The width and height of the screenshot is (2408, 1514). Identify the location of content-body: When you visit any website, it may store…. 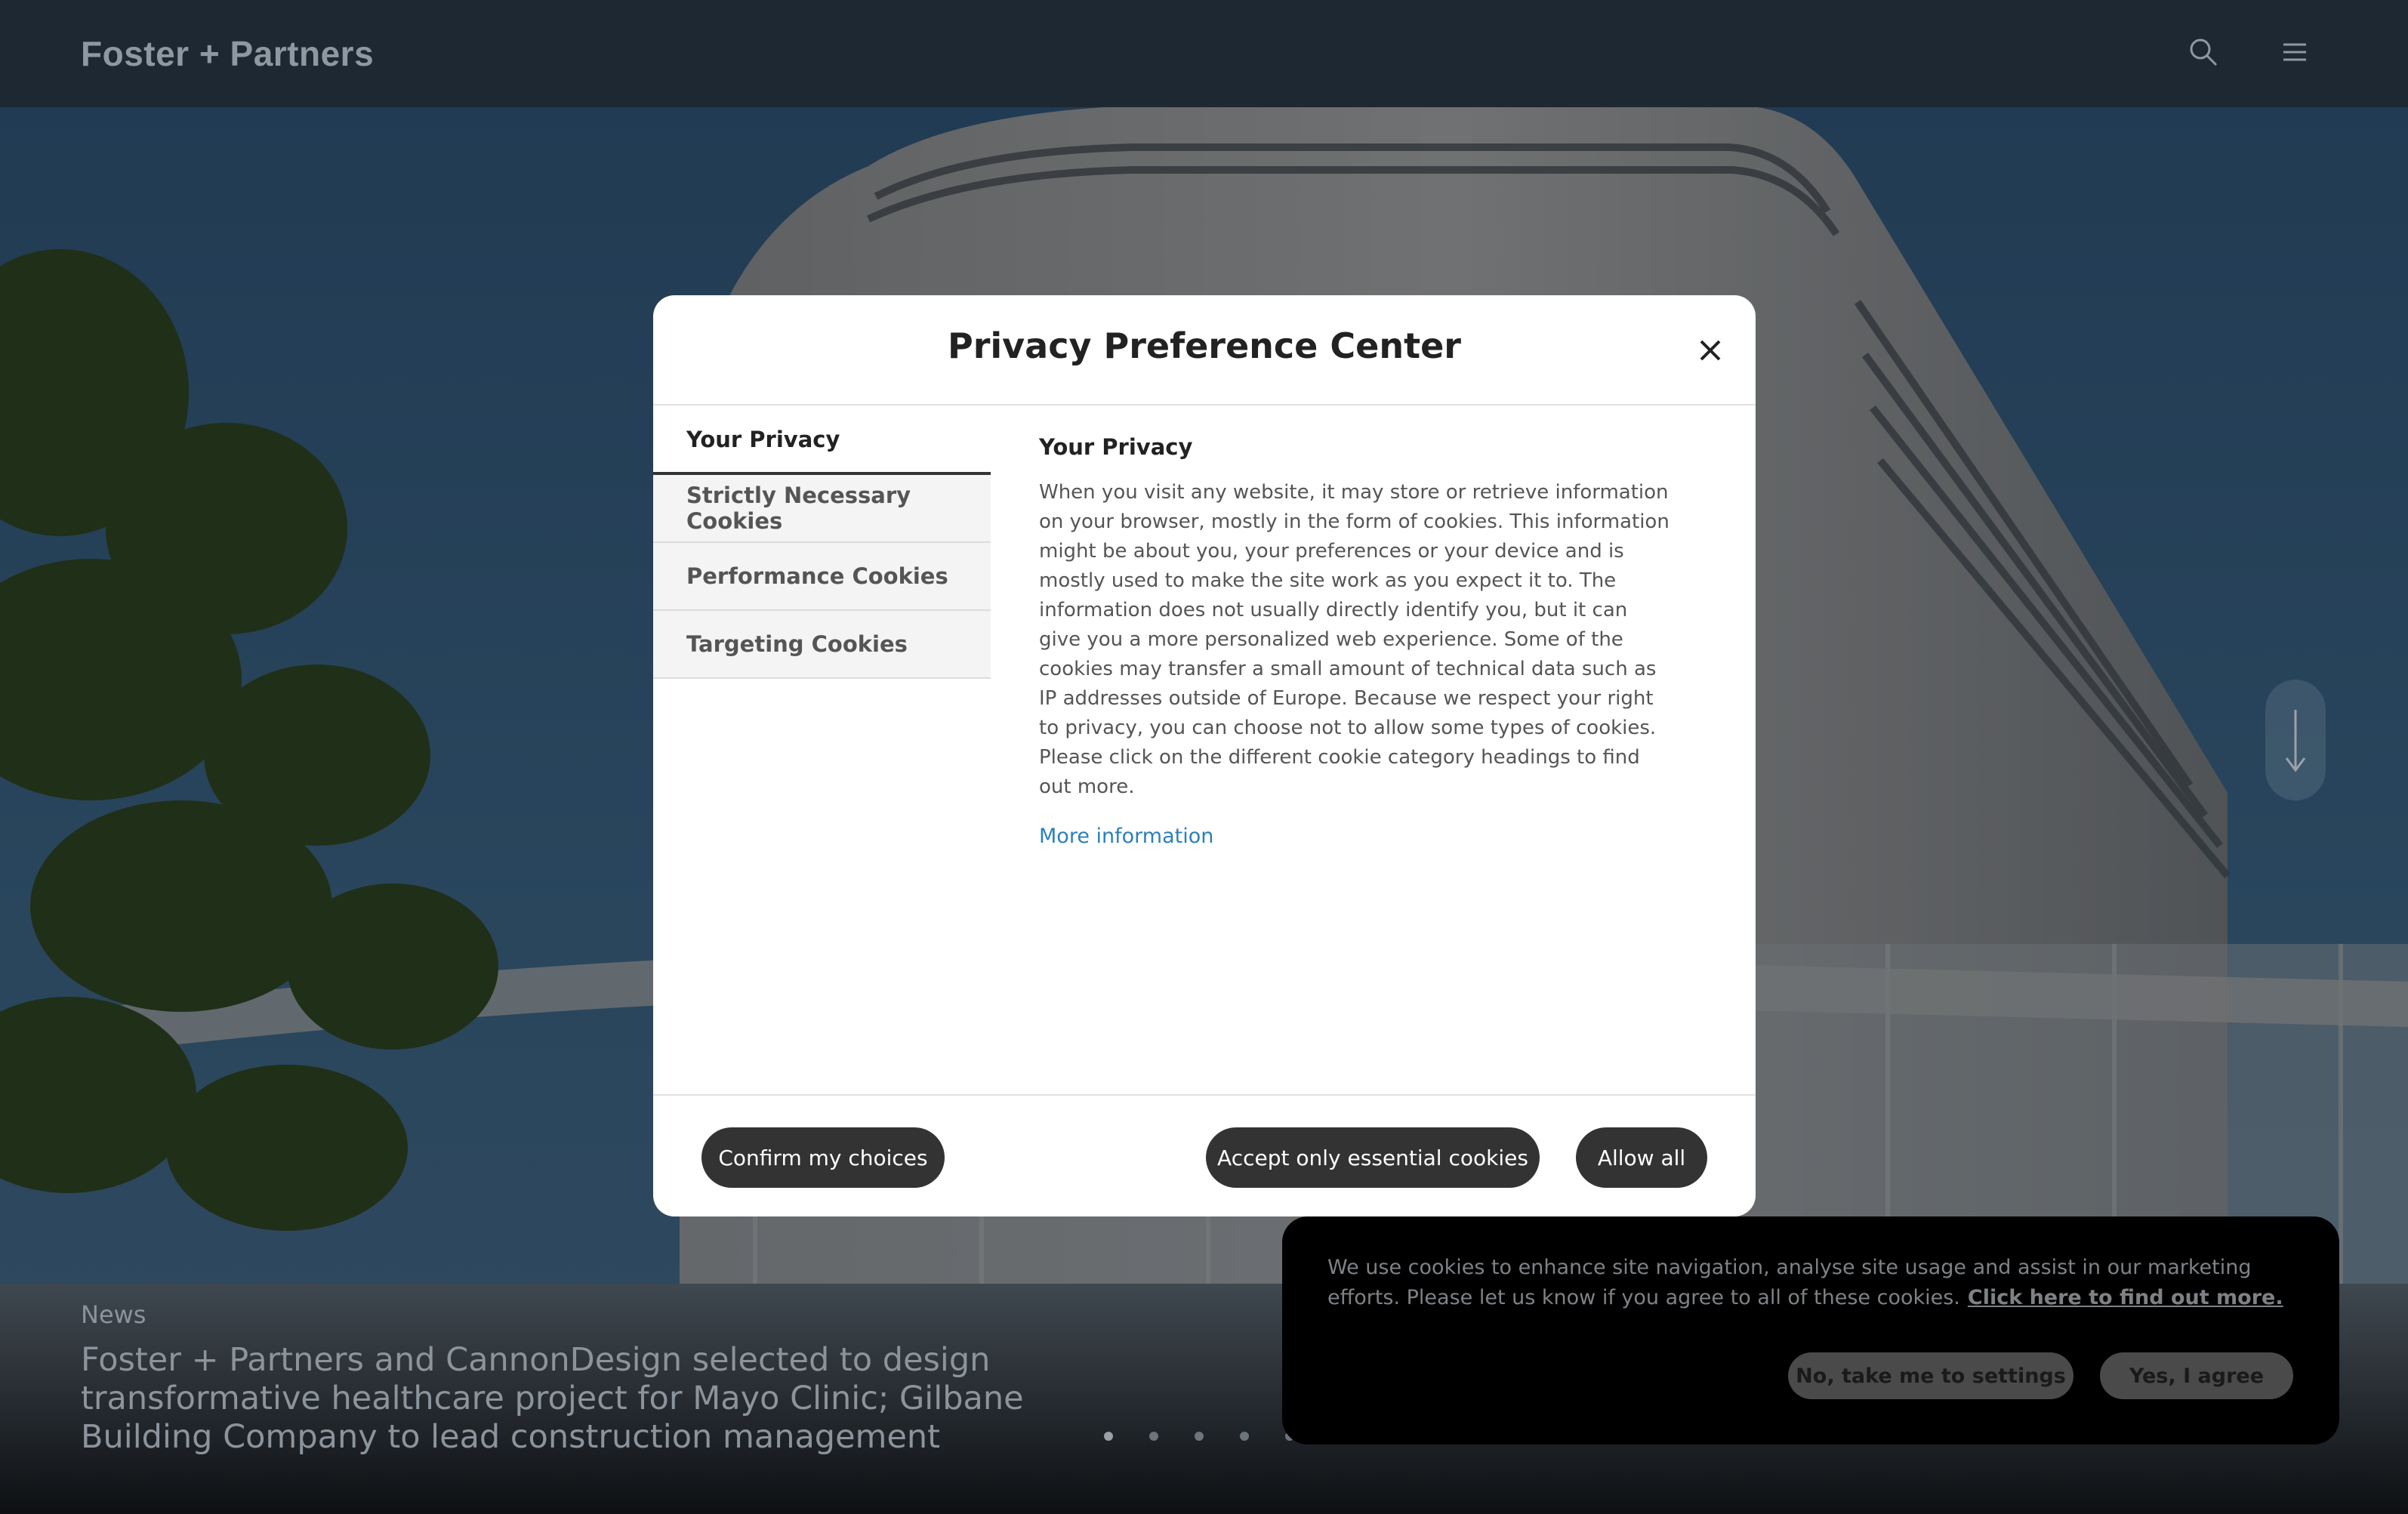
(1354, 639).